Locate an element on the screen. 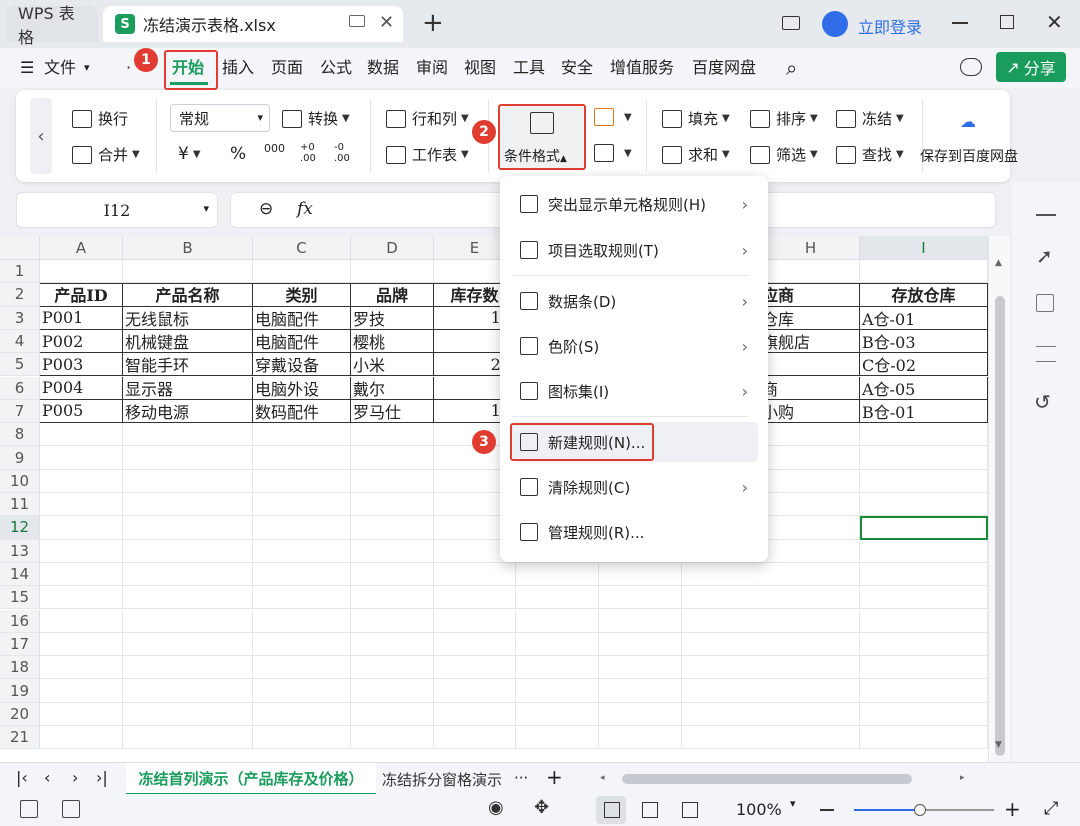 This screenshot has width=1080, height=826. cell: 数码配件 is located at coordinates (302, 411).